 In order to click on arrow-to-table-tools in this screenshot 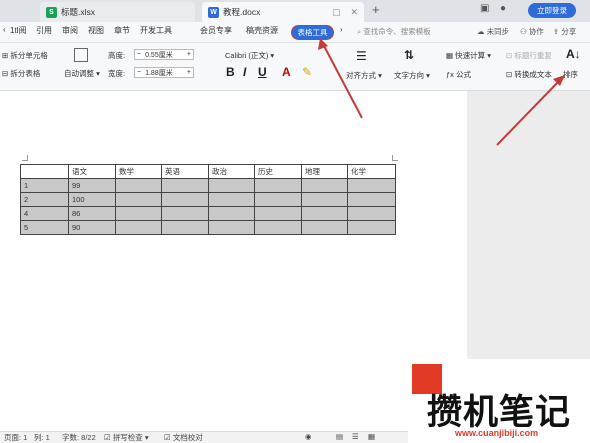, I will do `click(340, 78)`.